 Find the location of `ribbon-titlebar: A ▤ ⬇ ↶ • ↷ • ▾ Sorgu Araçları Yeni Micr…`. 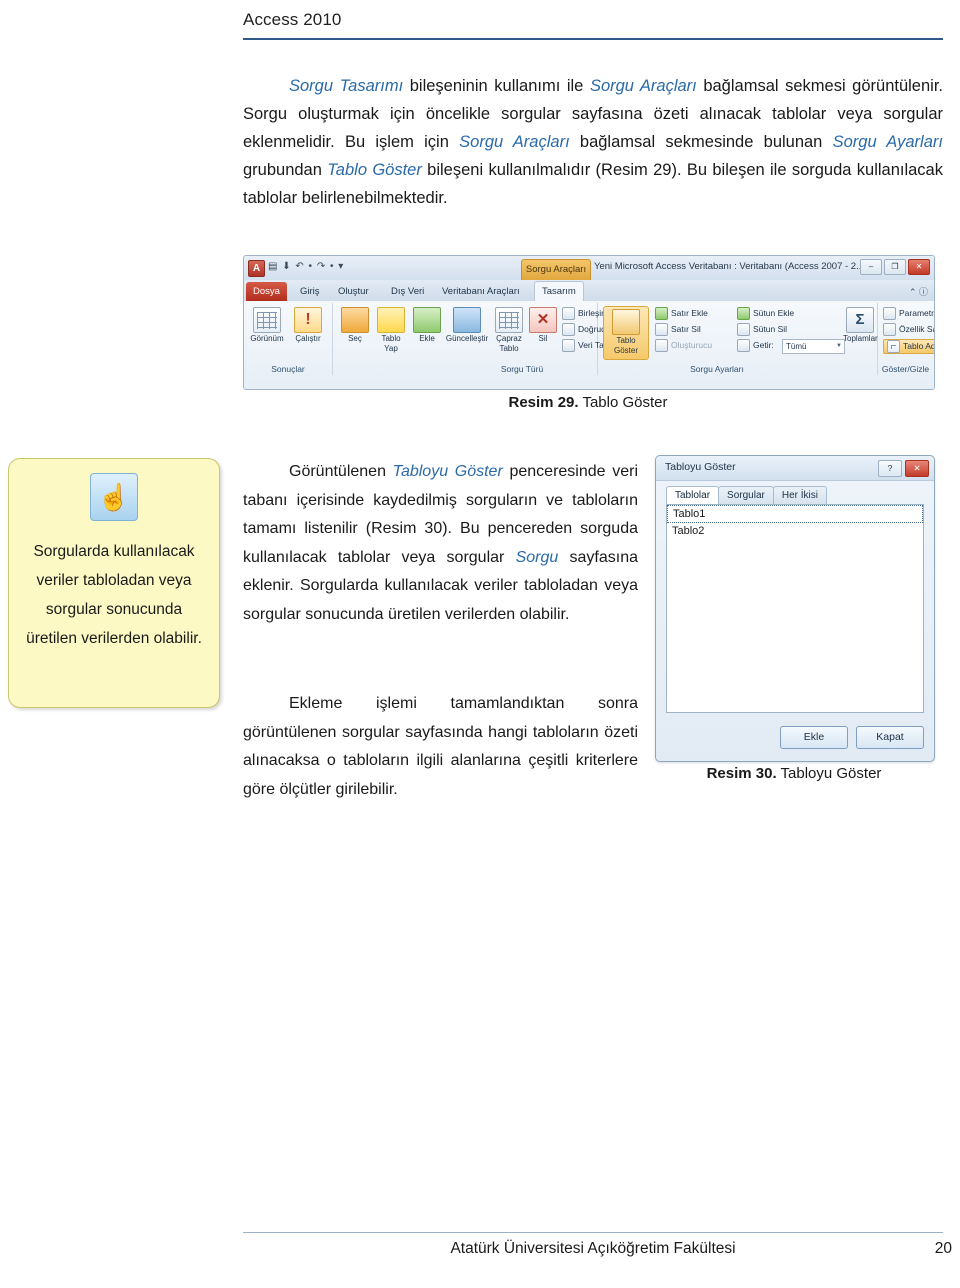

ribbon-titlebar: A ▤ ⬇ ↶ • ↷ • ▾ Sorgu Araçları Yeni Micr… is located at coordinates (589, 268).